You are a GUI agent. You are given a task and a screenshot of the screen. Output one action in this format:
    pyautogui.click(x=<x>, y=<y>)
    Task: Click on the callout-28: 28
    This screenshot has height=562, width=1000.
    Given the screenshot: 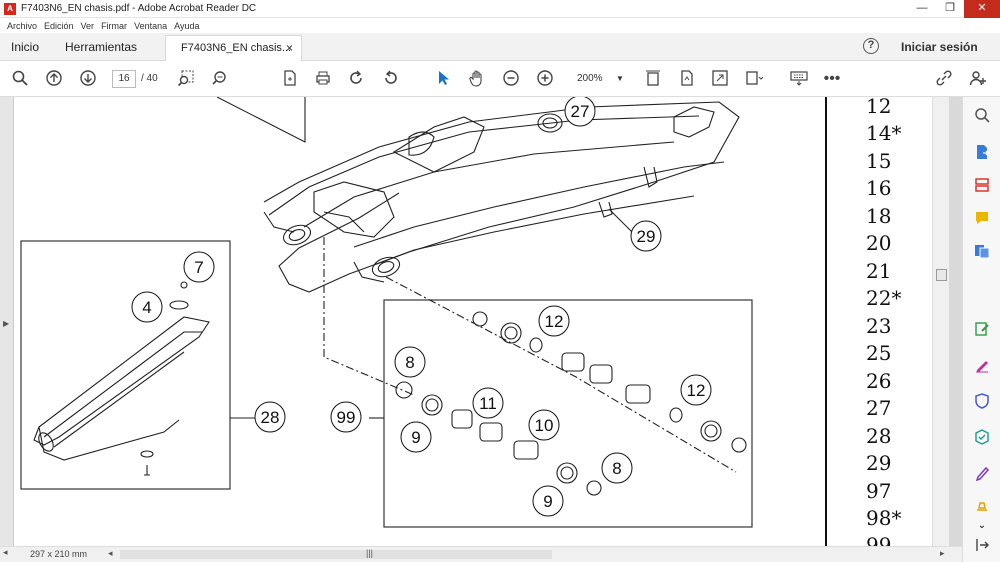 What is the action you would take?
    pyautogui.click(x=270, y=417)
    